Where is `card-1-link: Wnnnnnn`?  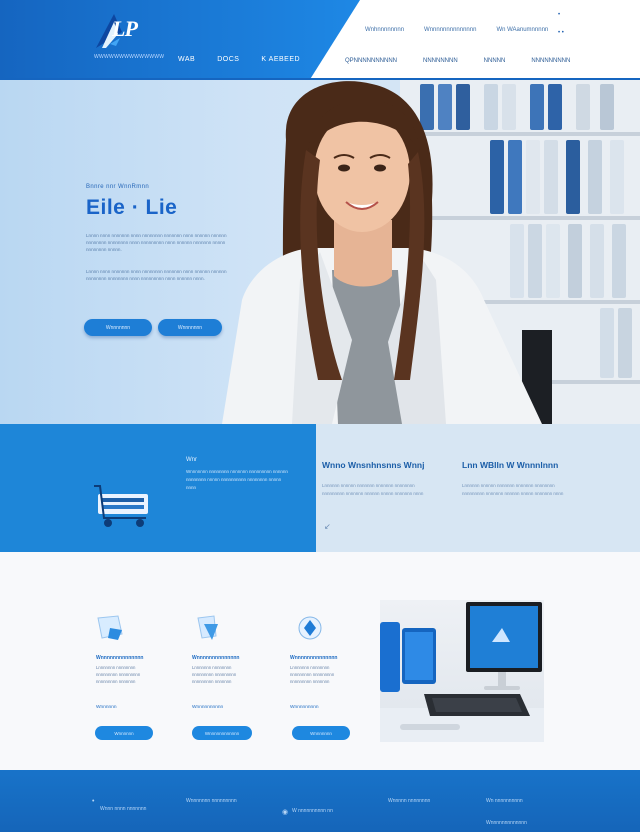 card-1-link: Wnnnnnn is located at coordinates (106, 707).